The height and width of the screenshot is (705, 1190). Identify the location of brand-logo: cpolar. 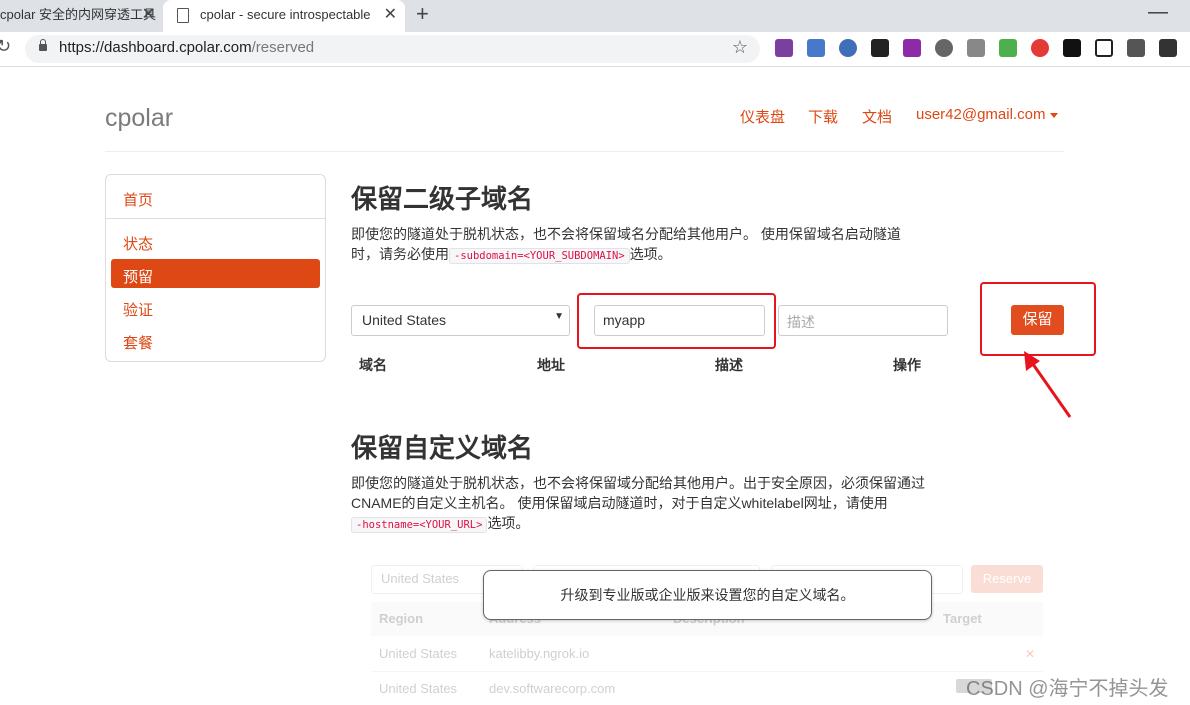
(139, 118).